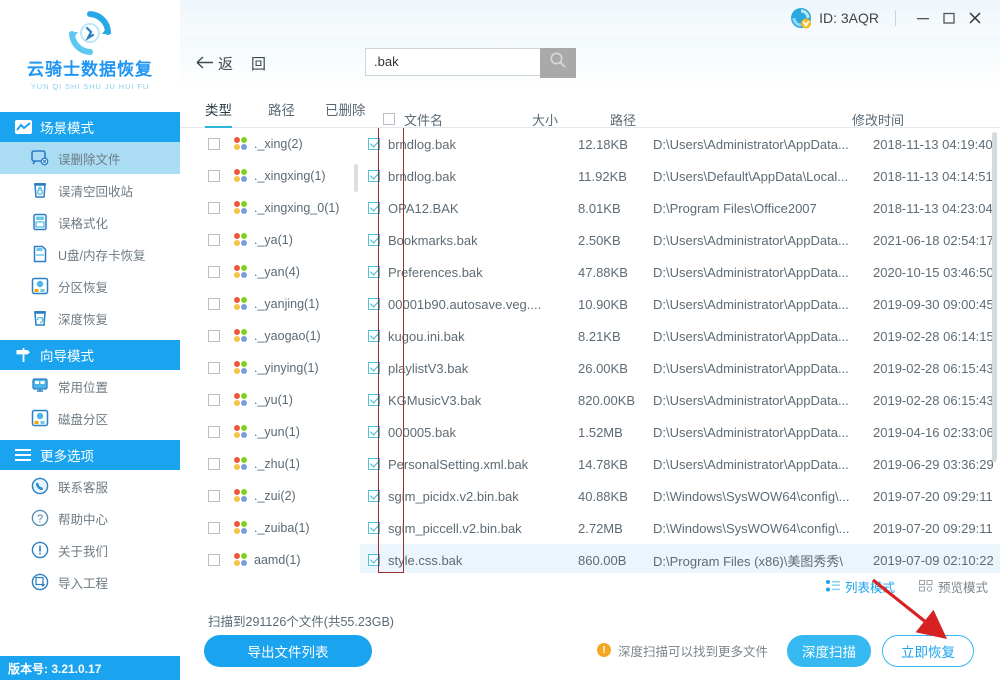 The image size is (1000, 680). I want to click on tree-item: ._yinying(1), so click(270, 368).